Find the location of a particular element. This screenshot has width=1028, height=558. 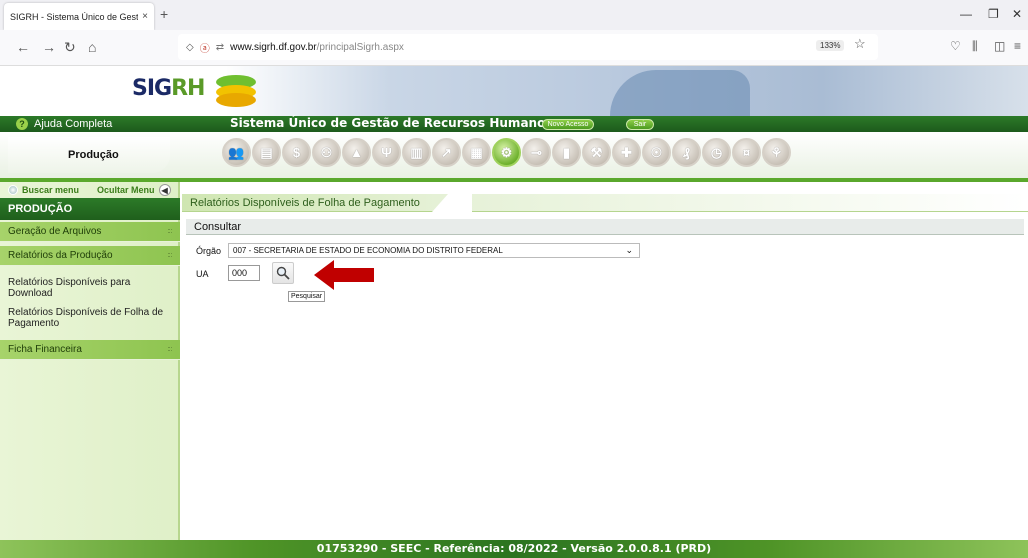

finance-icon: ₰ is located at coordinates (686, 152).